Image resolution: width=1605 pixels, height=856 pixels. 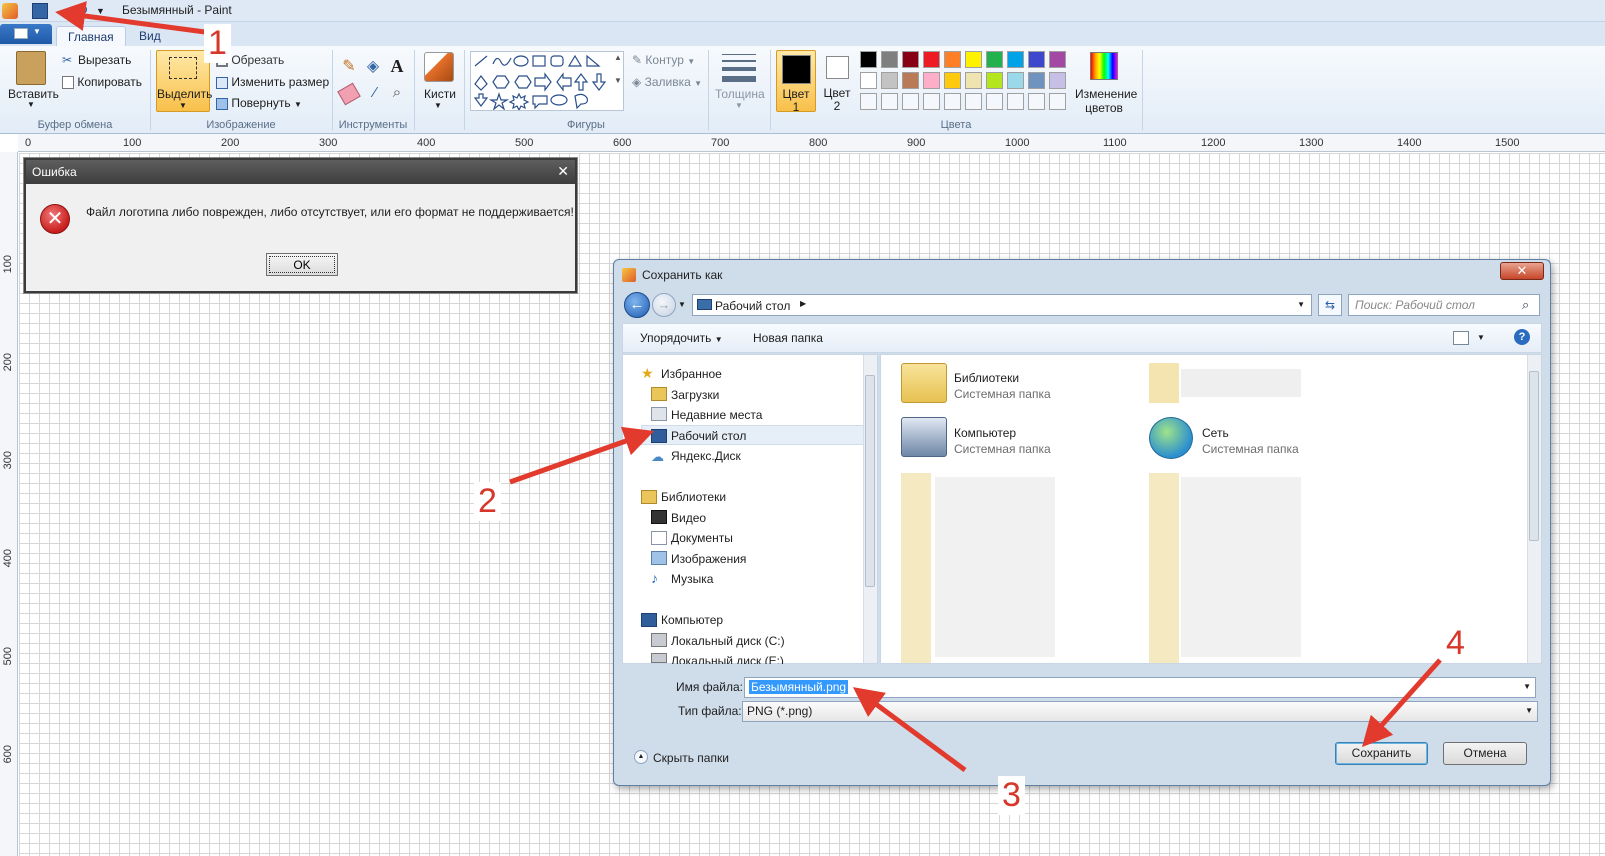 What do you see at coordinates (1455, 643) in the screenshot?
I see `annotation-number: 4` at bounding box center [1455, 643].